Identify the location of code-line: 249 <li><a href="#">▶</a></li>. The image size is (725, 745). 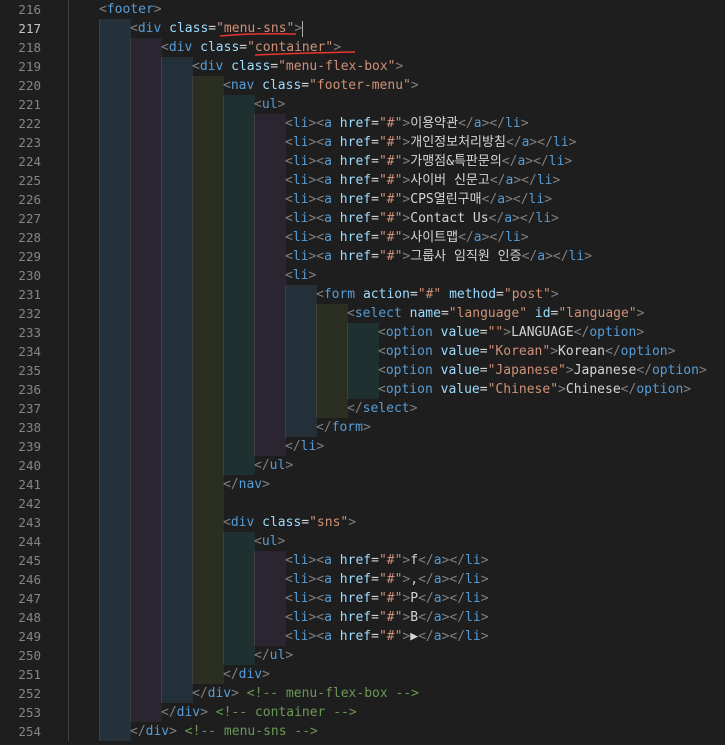
(362, 636).